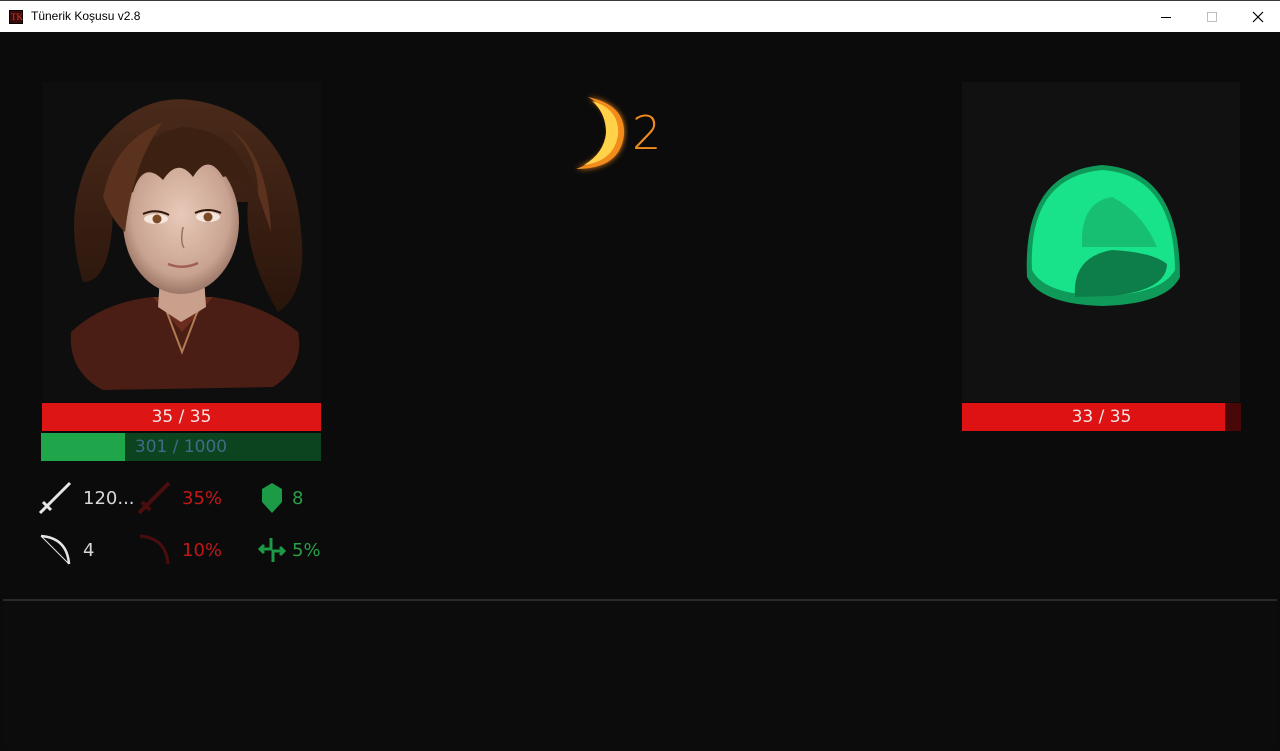 This screenshot has width=1280, height=751. I want to click on stat-dodge: 5%, so click(287, 550).